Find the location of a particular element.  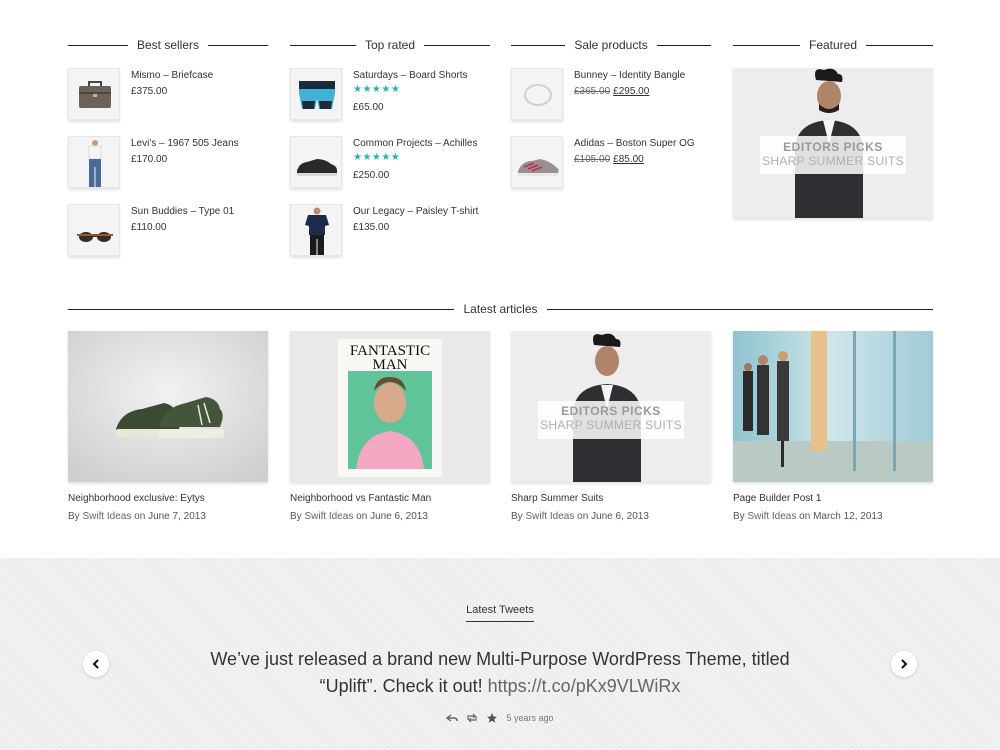

sale-price: £85.00 is located at coordinates (628, 159).